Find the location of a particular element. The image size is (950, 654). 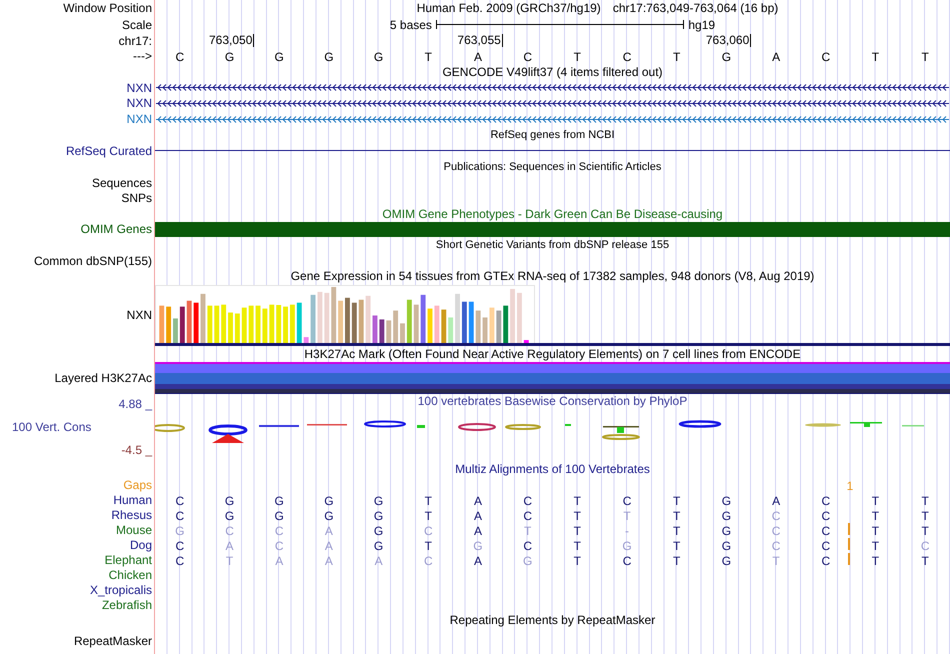

track-title: H3K27Ac Mark (Often Found Near Active Regulatory Elements) on 7 cell lines from ENCODE is located at coordinates (552, 355).